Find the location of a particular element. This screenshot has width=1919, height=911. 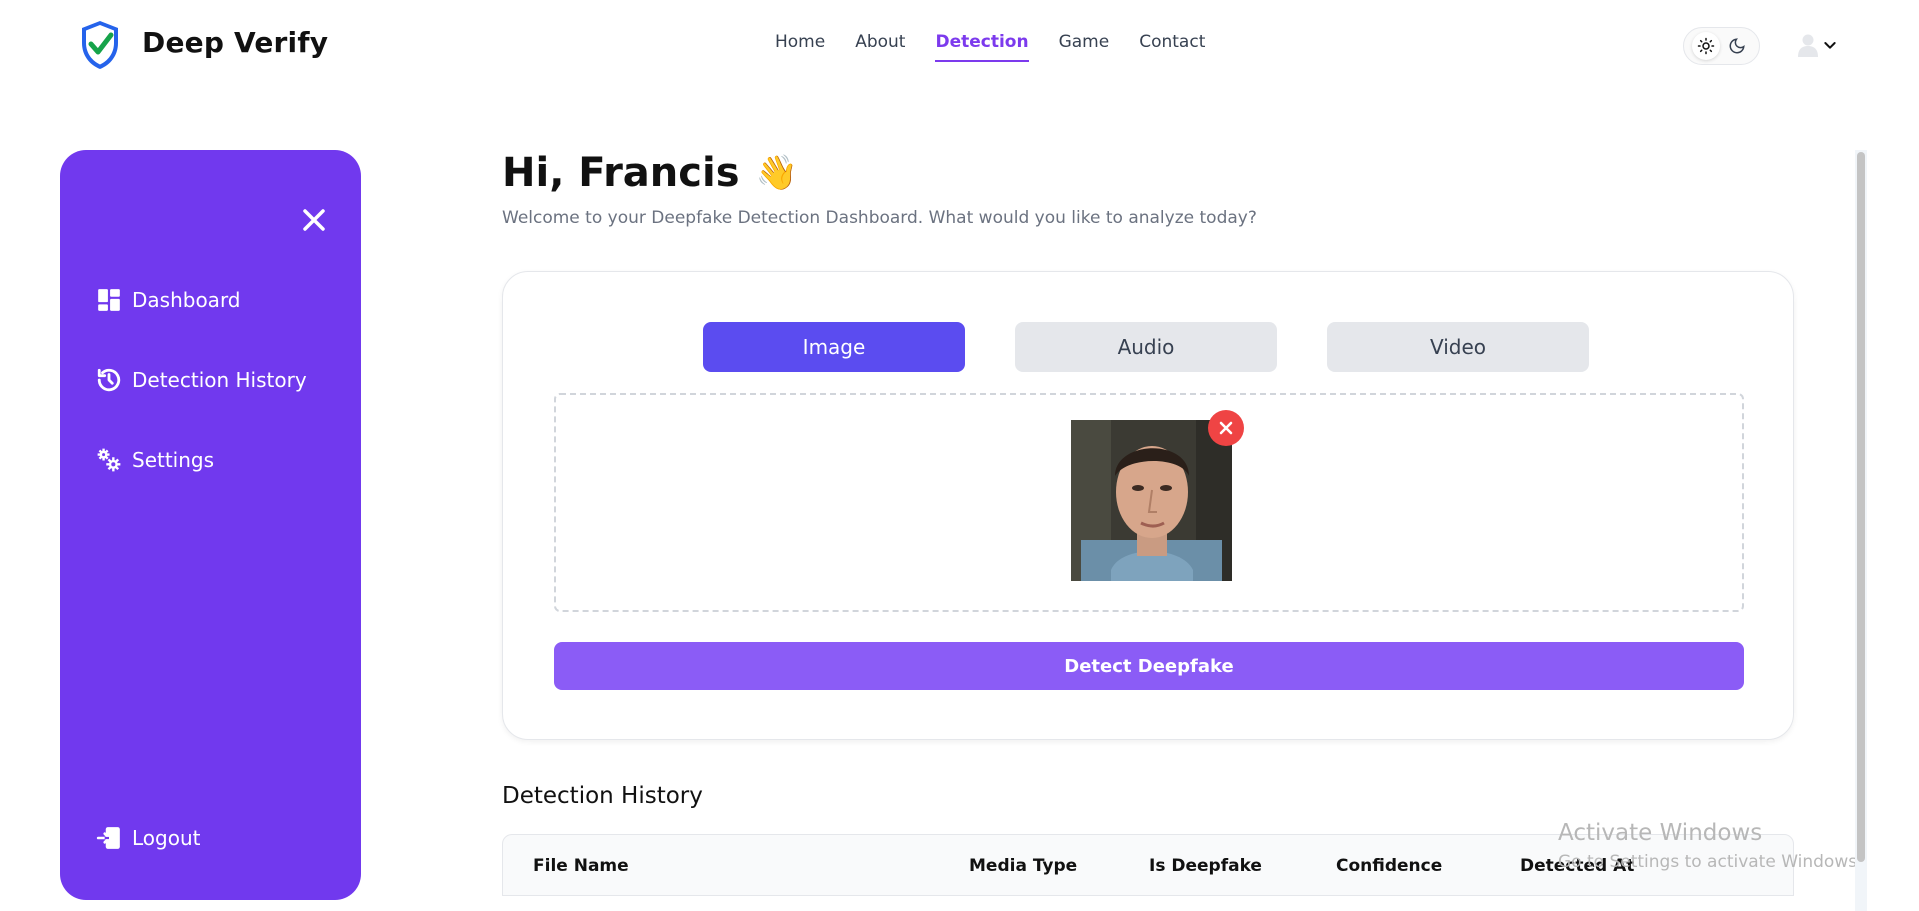

tab-image: Image is located at coordinates (834, 347).